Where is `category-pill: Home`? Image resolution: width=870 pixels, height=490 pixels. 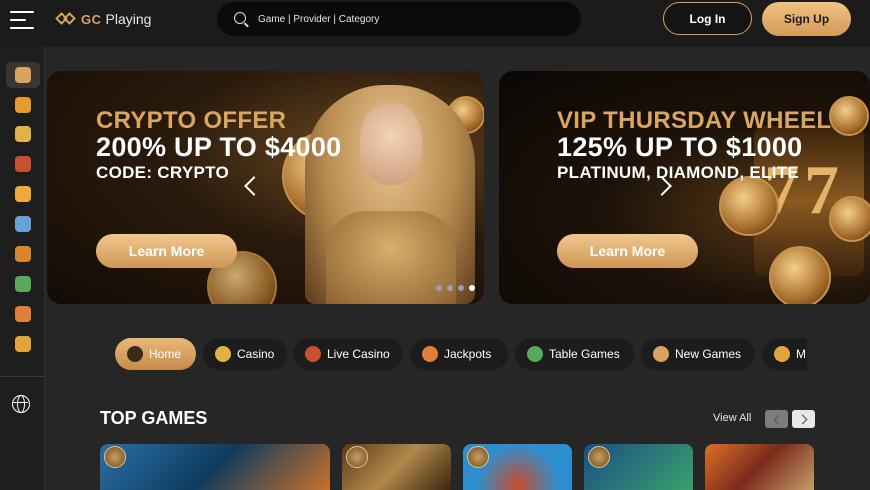 category-pill: Home is located at coordinates (155, 354).